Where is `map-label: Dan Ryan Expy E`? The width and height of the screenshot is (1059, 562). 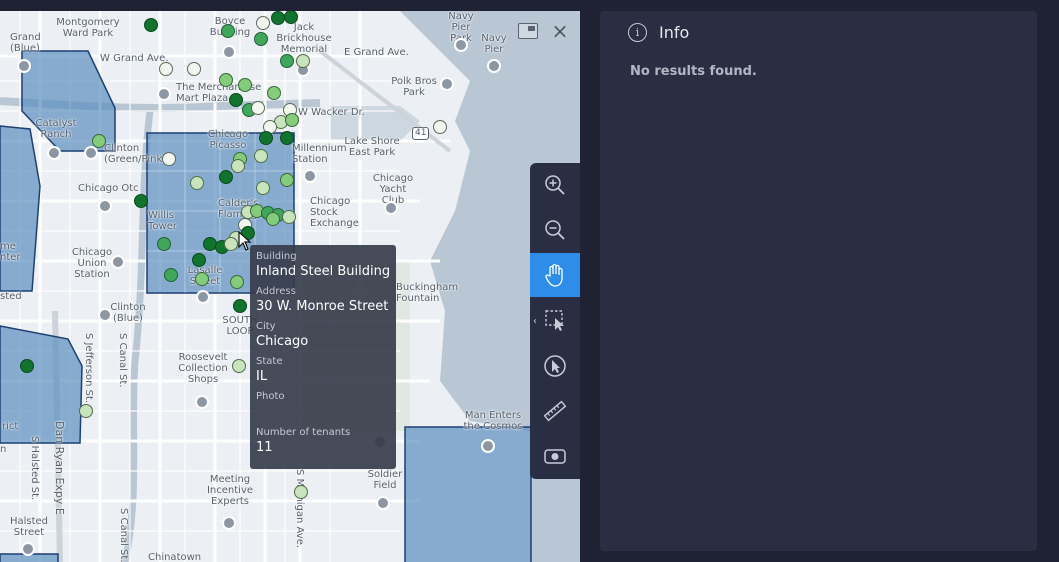 map-label: Dan Ryan Expy E is located at coordinates (59, 468).